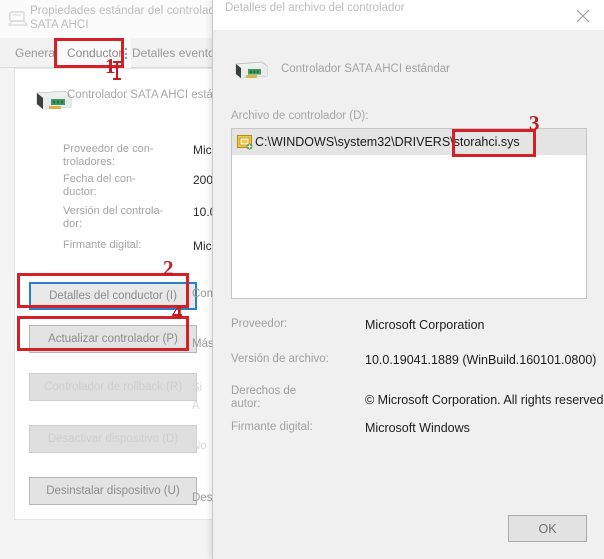  Describe the element at coordinates (294, 397) in the screenshot. I see `metadata-label-copyright: Derechos de autor:` at that location.